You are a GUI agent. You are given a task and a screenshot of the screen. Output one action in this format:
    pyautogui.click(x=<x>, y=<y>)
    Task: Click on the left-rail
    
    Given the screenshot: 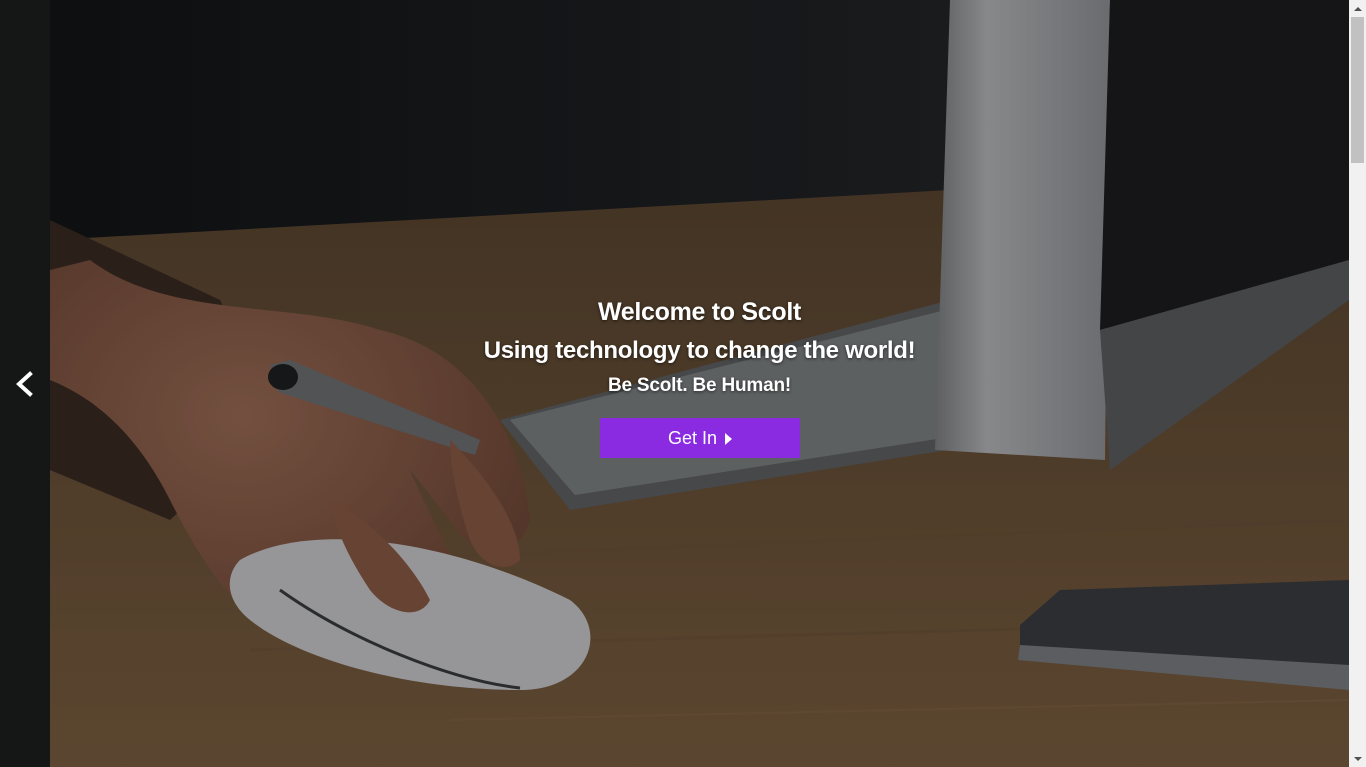 What is the action you would take?
    pyautogui.click(x=25, y=383)
    